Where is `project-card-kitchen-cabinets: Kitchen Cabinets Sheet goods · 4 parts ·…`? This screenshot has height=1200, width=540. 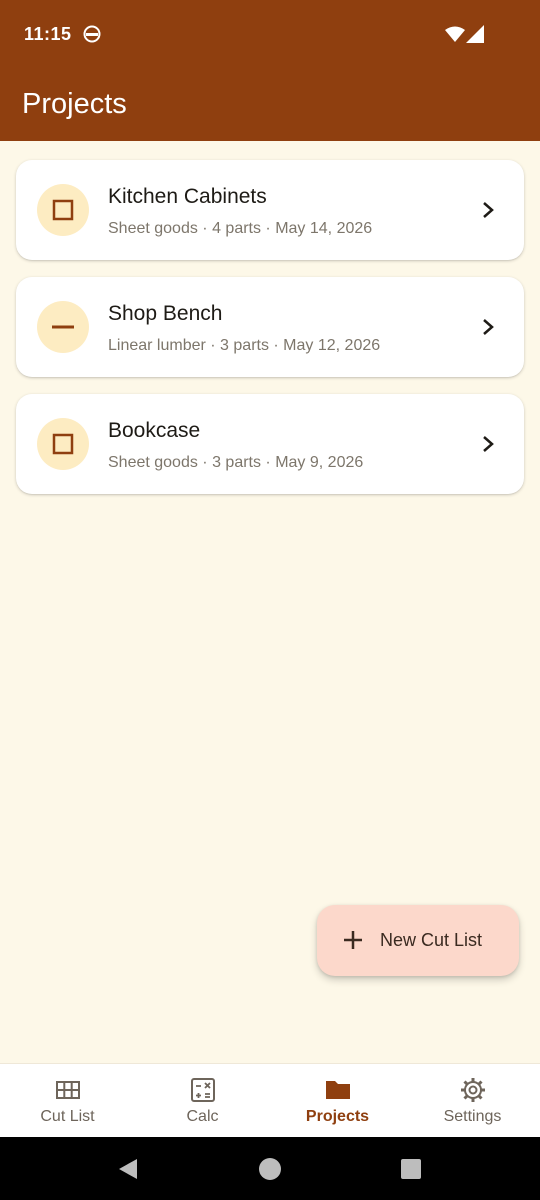 project-card-kitchen-cabinets: Kitchen Cabinets Sheet goods · 4 parts ·… is located at coordinates (270, 210).